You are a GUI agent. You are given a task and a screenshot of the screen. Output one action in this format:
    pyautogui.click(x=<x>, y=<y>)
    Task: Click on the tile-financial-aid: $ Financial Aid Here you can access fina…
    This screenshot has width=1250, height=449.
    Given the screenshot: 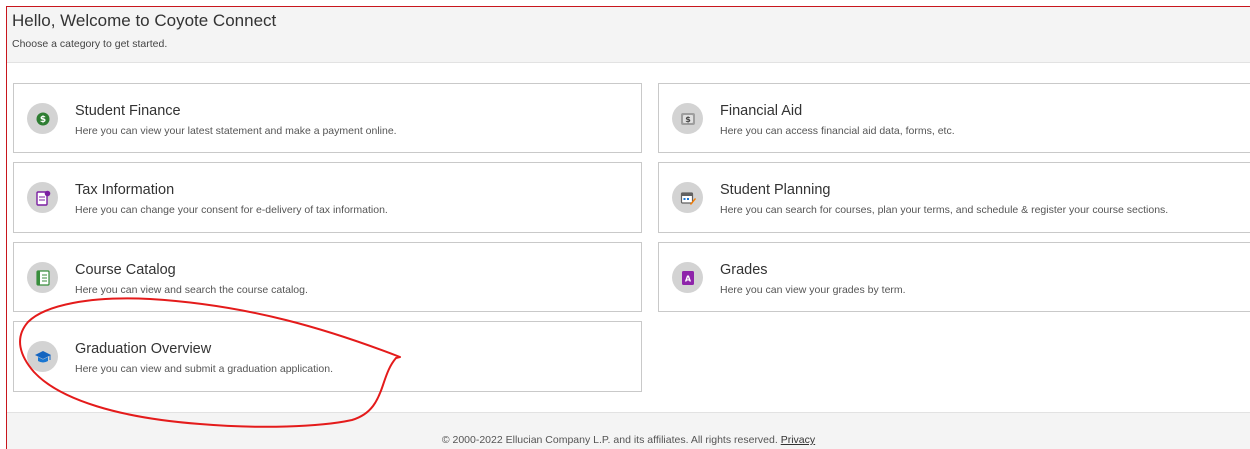 What is the action you would take?
    pyautogui.click(x=954, y=118)
    